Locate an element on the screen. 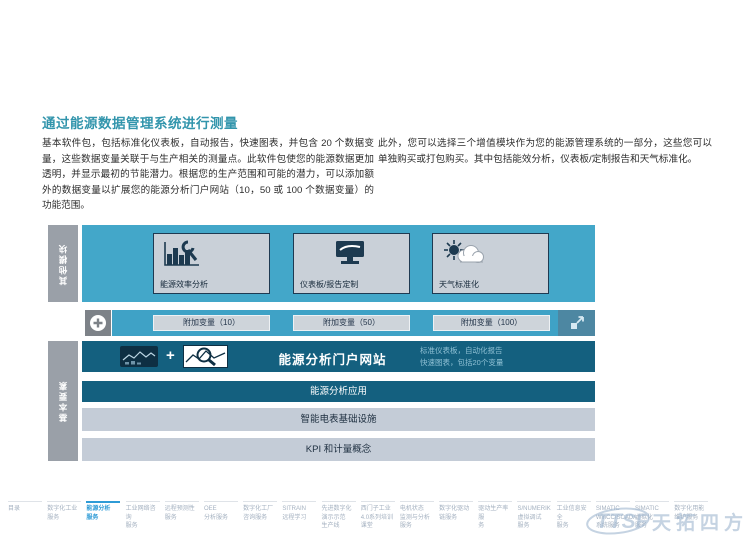 This screenshot has width=750, height=547. sun-cloud-icon is located at coordinates (464, 251).